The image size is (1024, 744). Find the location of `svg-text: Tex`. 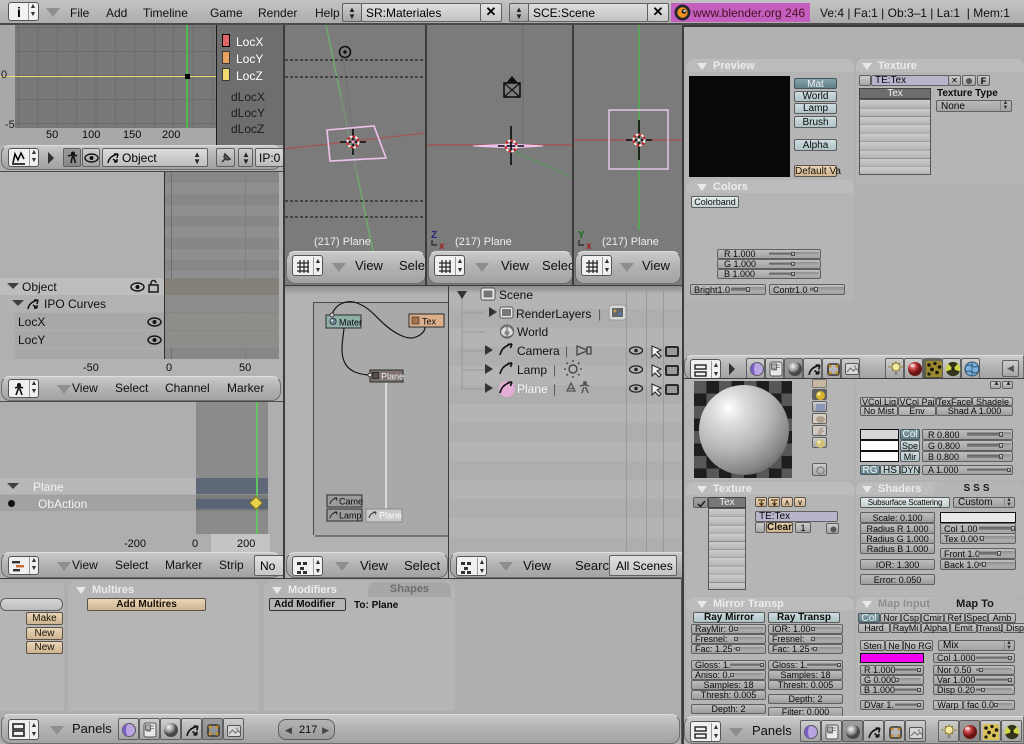

svg-text: Tex is located at coordinates (429, 322).